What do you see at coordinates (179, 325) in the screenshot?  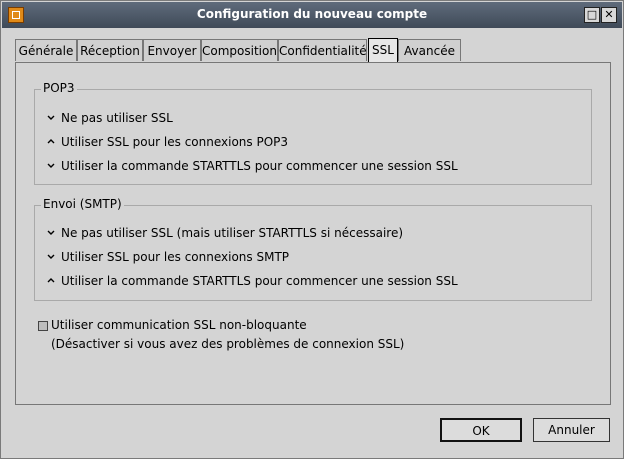 I see `nonblocking-label: Utiliser communication SSL non-bloquante` at bounding box center [179, 325].